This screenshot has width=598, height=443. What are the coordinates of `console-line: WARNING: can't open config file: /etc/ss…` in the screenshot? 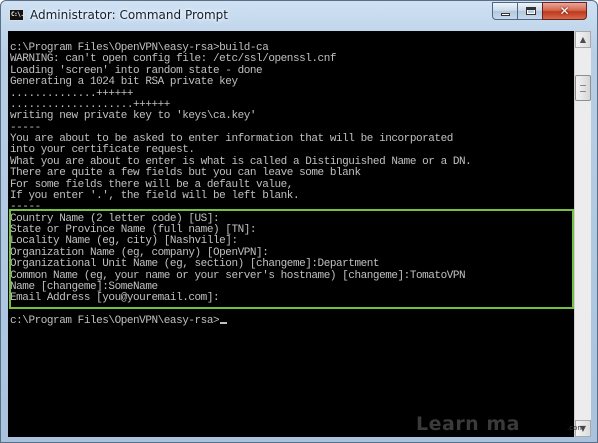 It's located at (173, 59).